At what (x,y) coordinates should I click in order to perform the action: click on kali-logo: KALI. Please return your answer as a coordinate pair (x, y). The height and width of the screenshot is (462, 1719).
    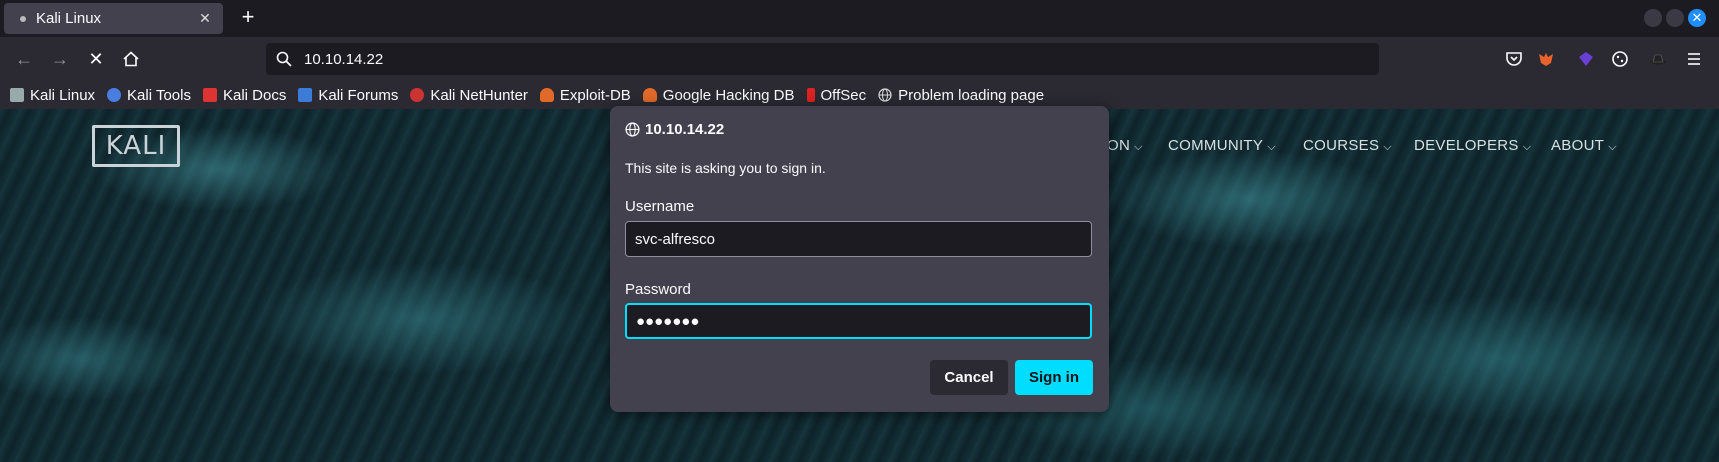
    Looking at the image, I should click on (136, 146).